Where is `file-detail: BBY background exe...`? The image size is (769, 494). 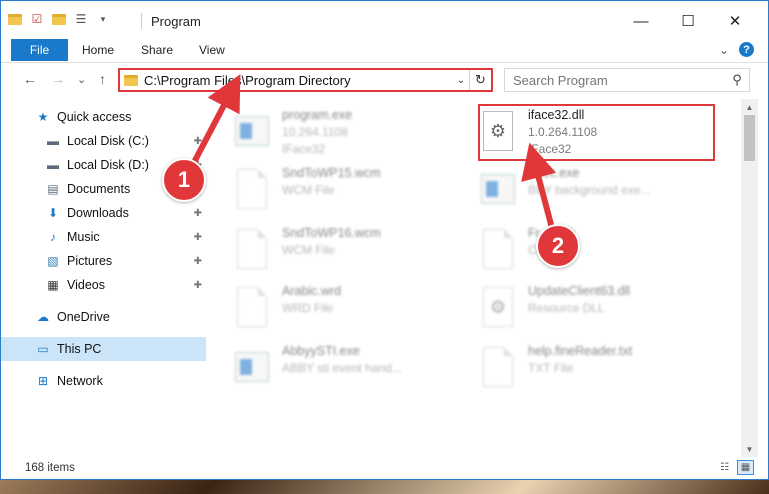
file-detail: BBY background exe... is located at coordinates (589, 190).